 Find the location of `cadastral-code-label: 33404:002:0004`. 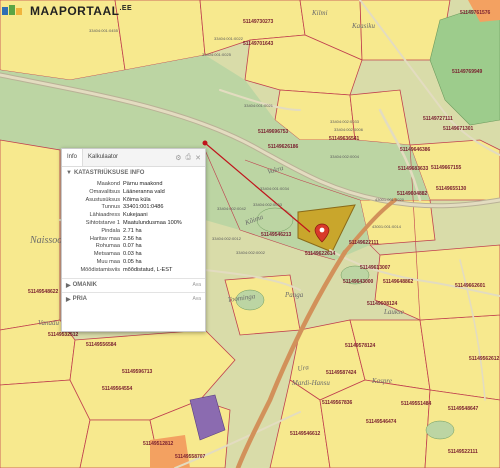

cadastral-code-label: 33404:002:0004 is located at coordinates (345, 156).